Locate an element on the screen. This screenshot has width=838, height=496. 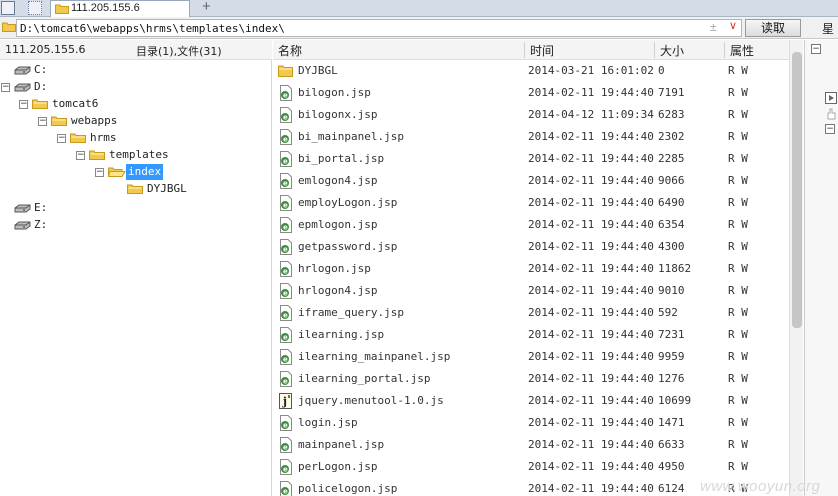
tree-node: Z: is located at coordinates (135, 225).